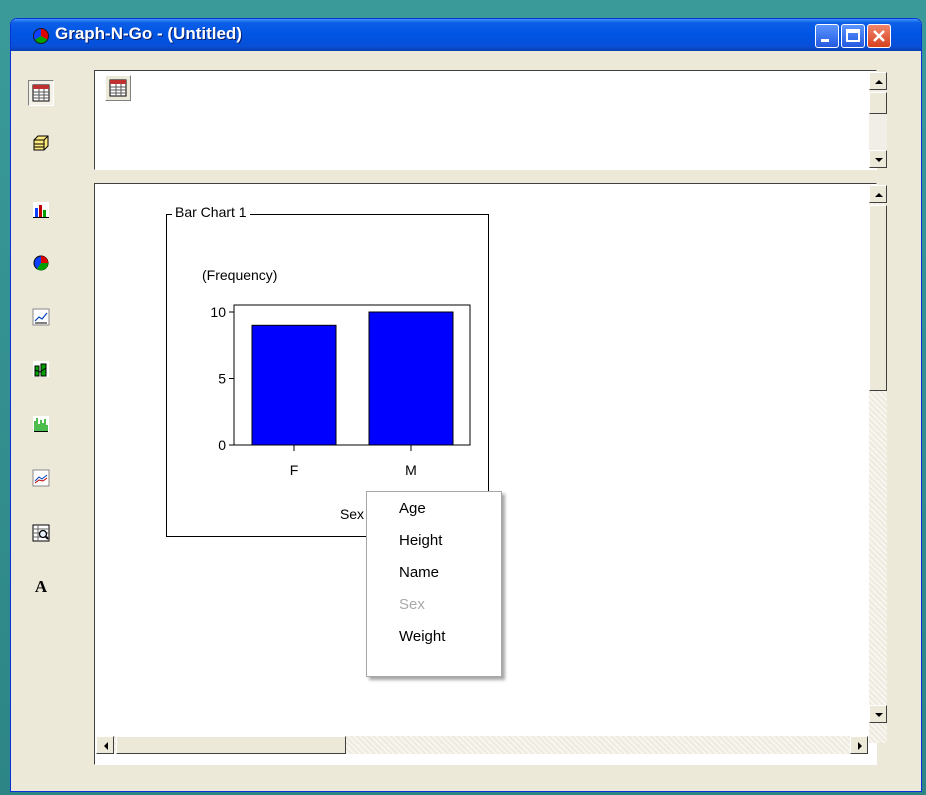 This screenshot has width=926, height=795. I want to click on x-tick-label: M, so click(411, 470).